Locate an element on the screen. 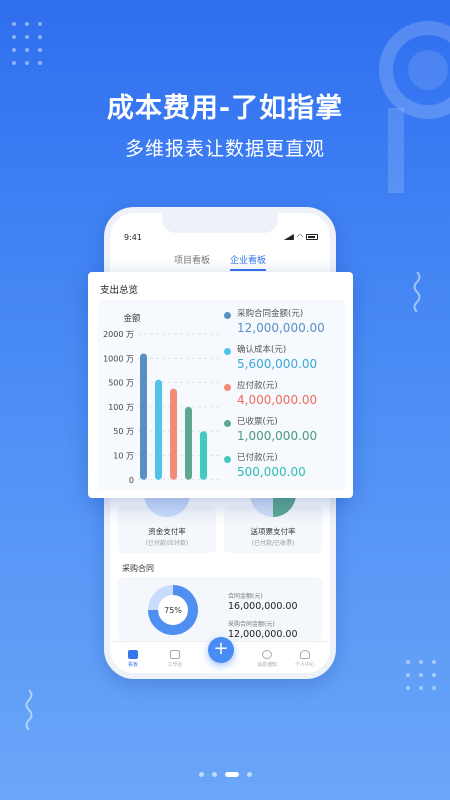 Image resolution: width=450 pixels, height=800 pixels. legend-item: 已付款(元) 500,000.00 is located at coordinates (274, 470).